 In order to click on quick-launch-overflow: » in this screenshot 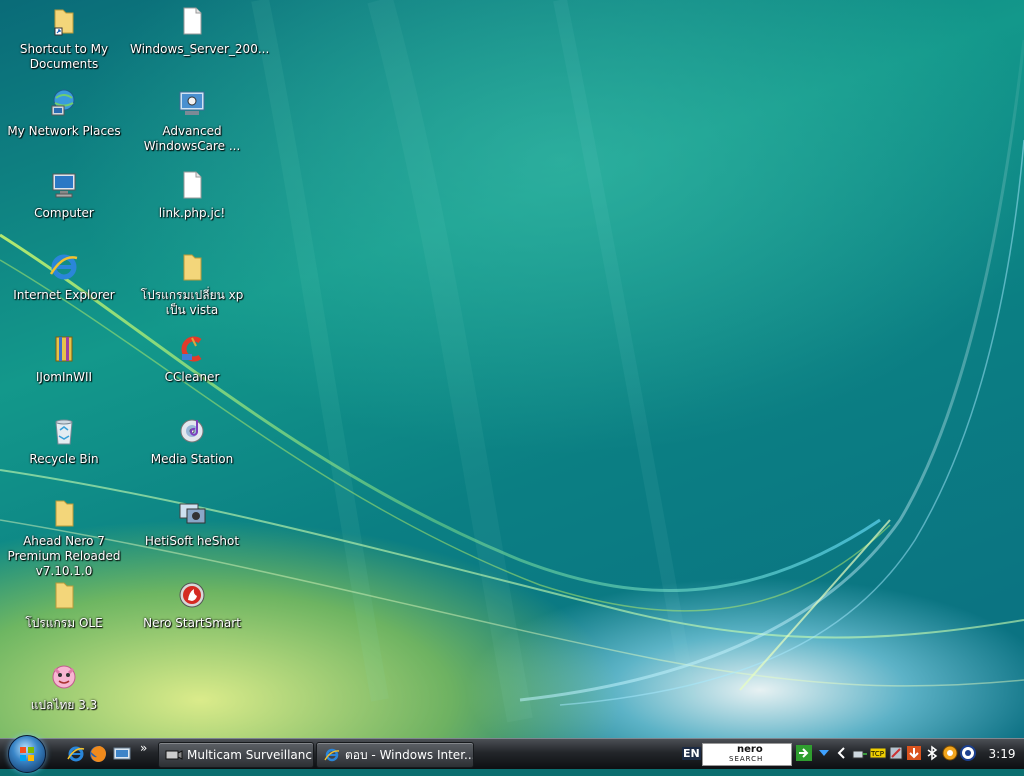, I will do `click(143, 748)`.